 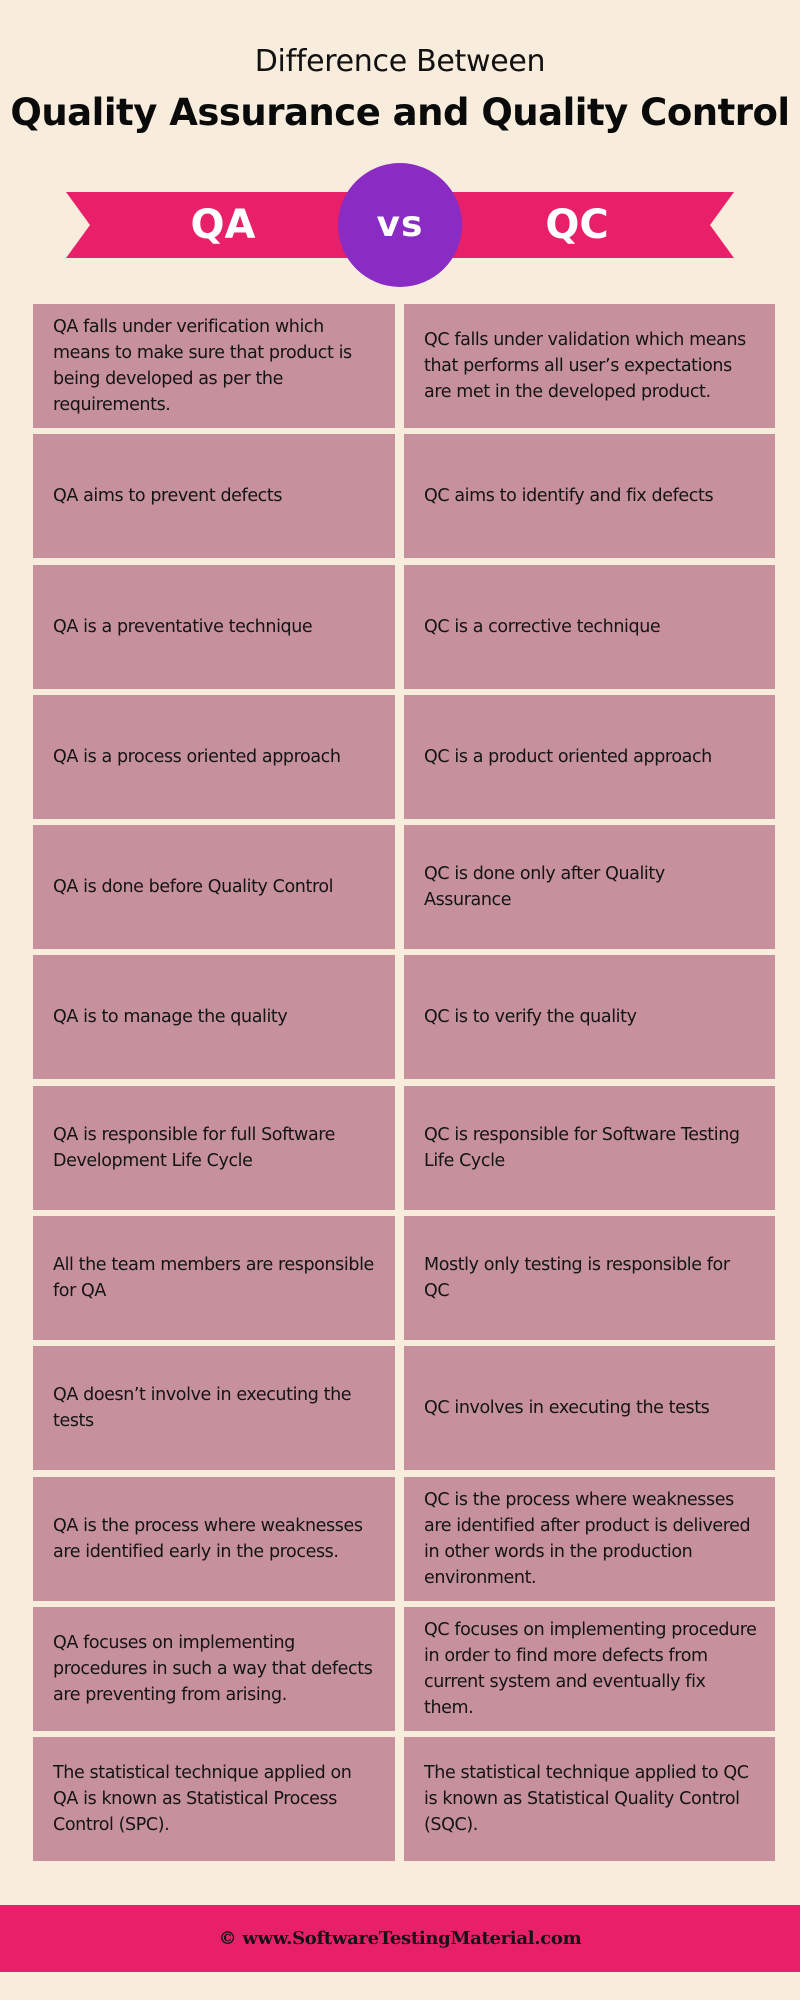 I want to click on qc-cell: QC is a corrective technique, so click(x=589, y=626).